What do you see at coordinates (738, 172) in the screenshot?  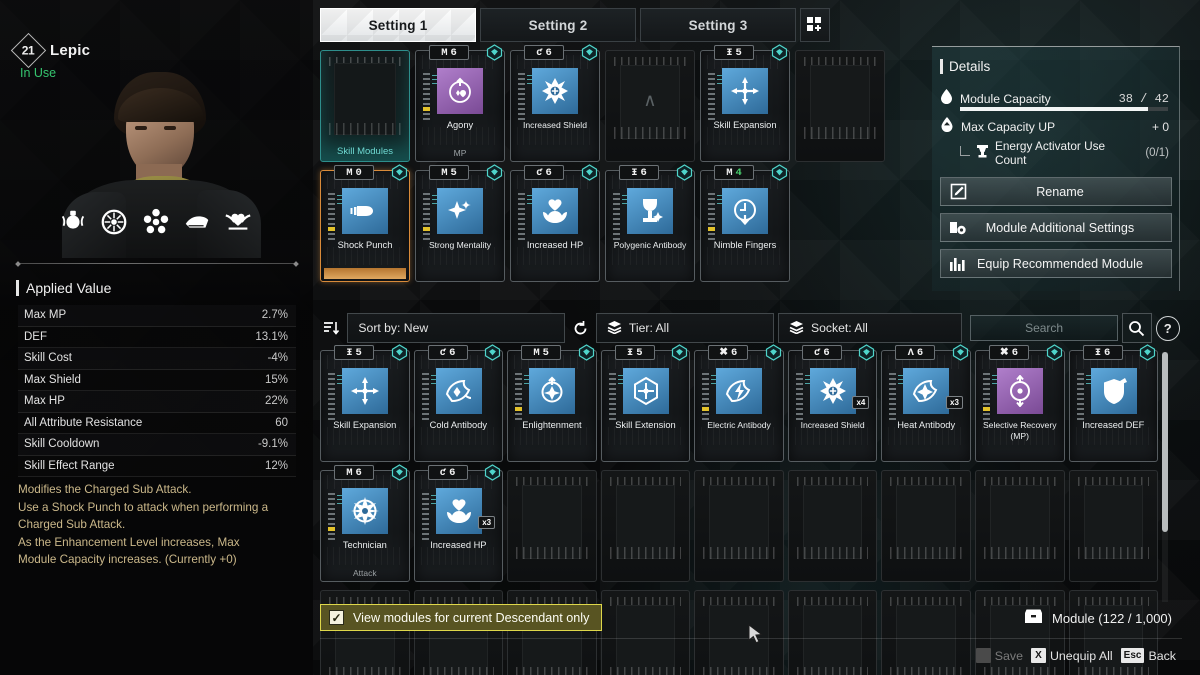 I see `module-capacity-cost: 4` at bounding box center [738, 172].